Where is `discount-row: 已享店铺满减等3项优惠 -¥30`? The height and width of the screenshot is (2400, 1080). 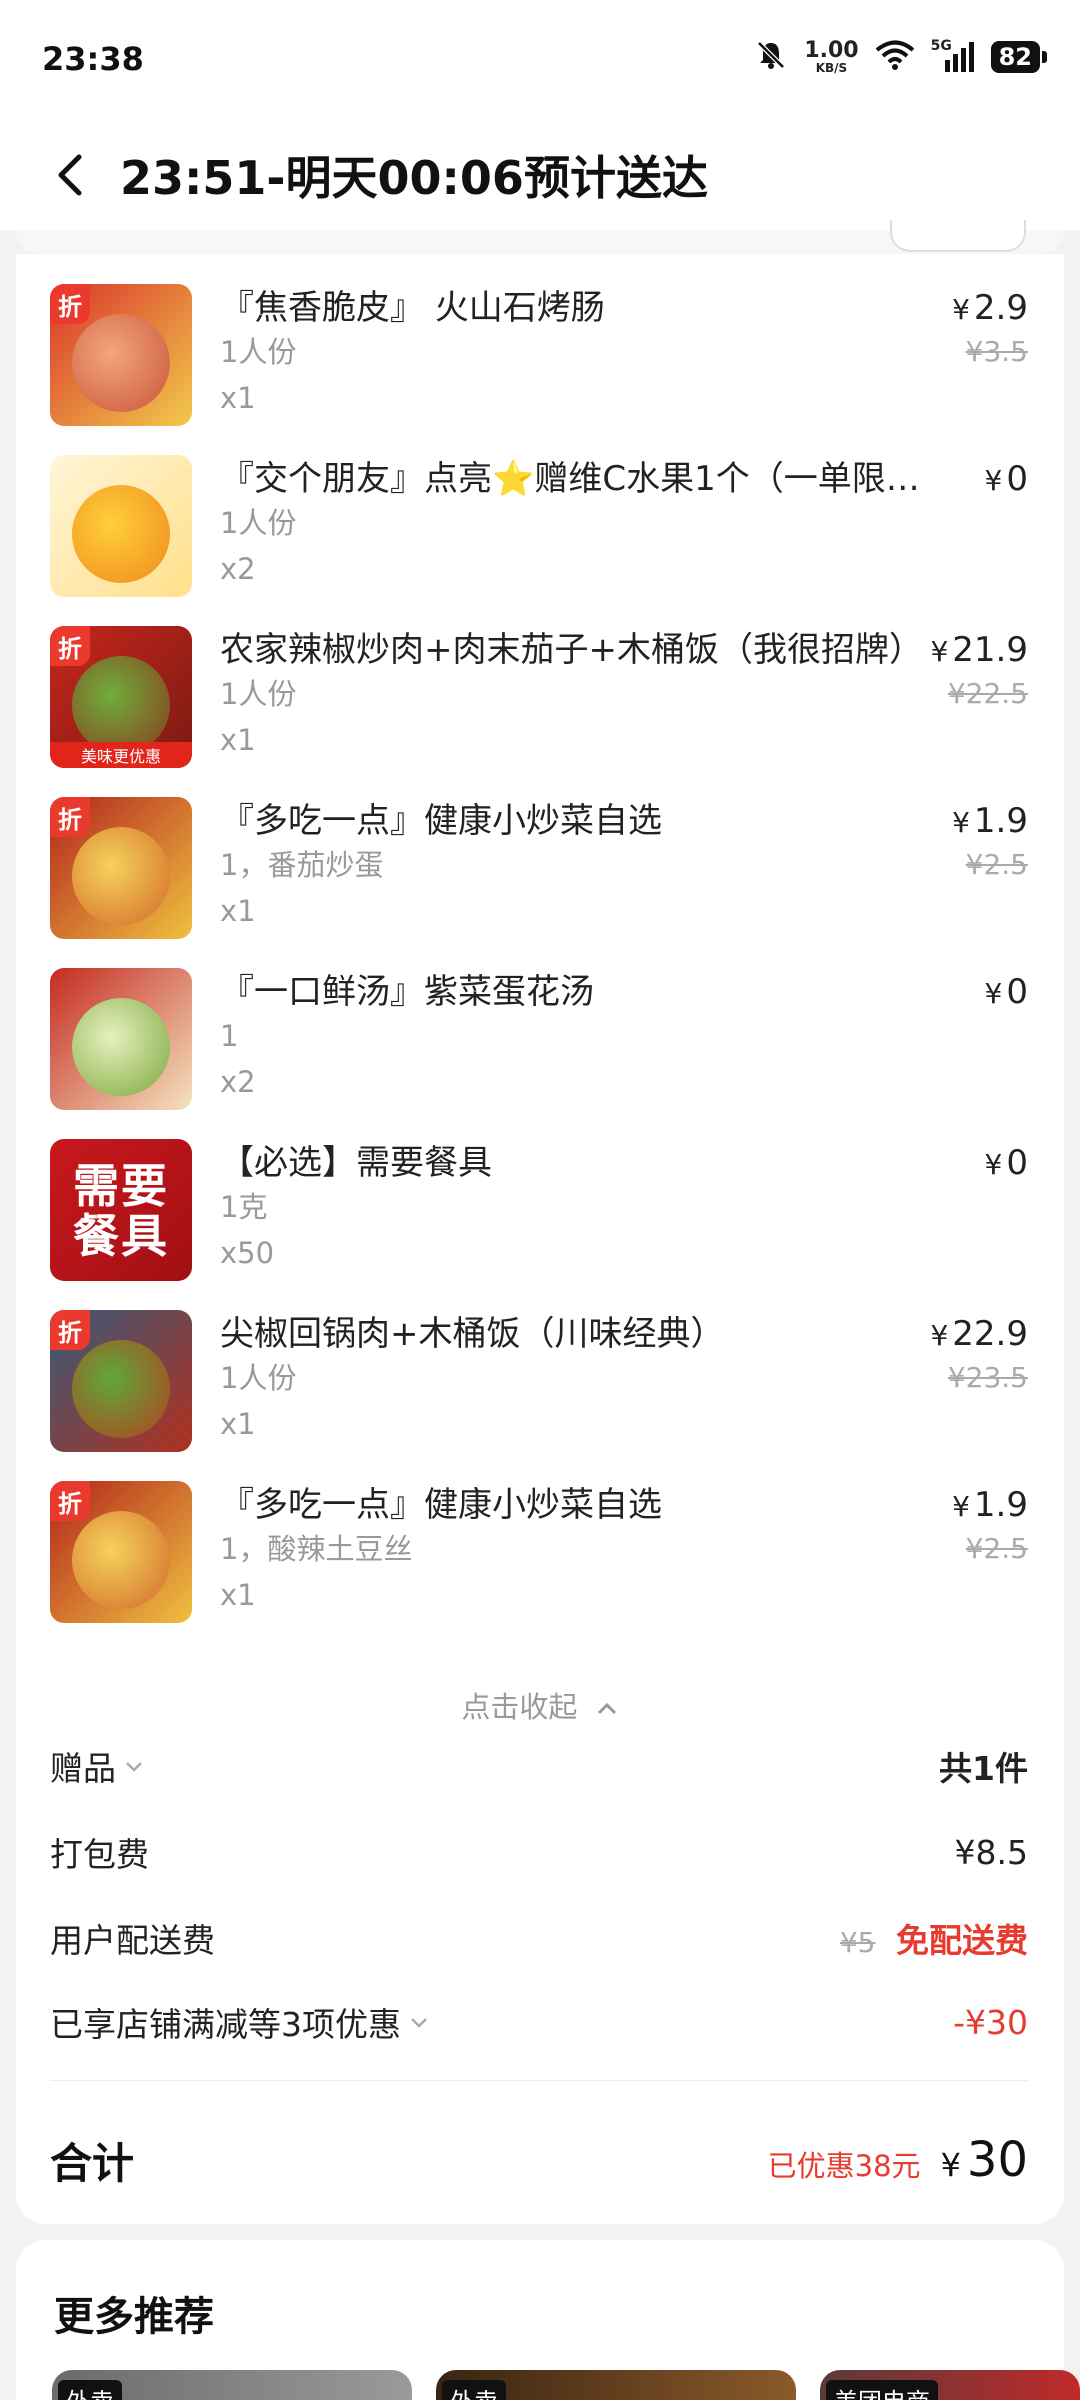 discount-row: 已享店铺满减等3项优惠 -¥30 is located at coordinates (539, 2022).